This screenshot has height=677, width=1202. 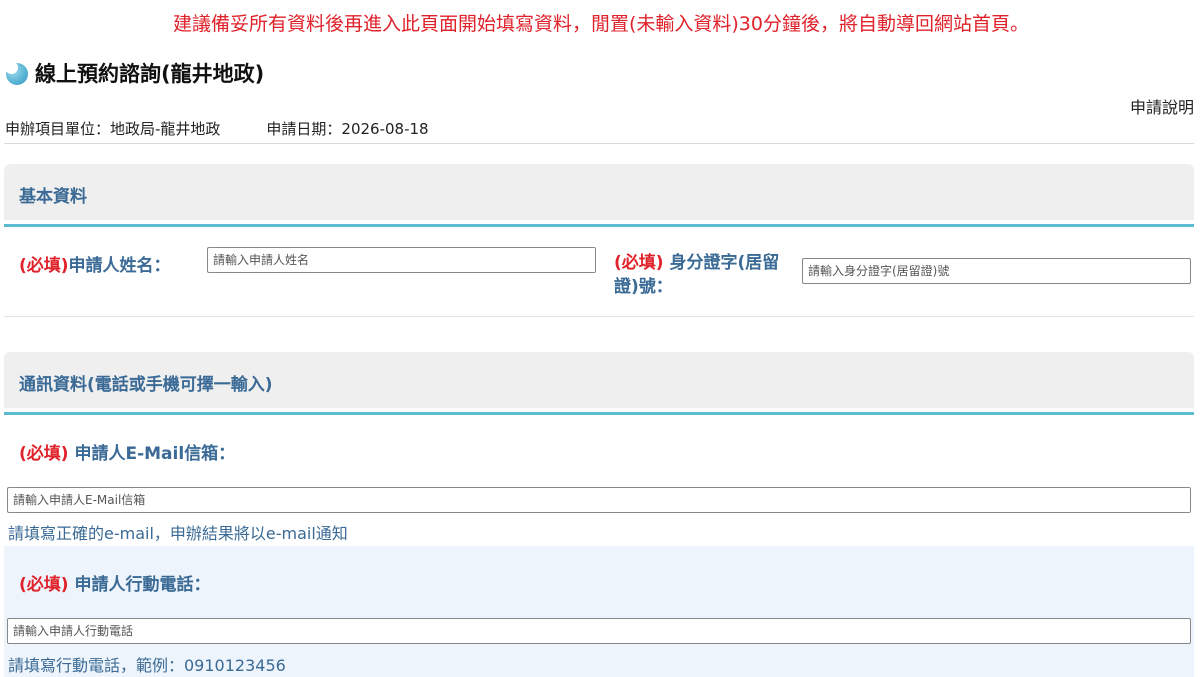 I want to click on mobile-hint: 請填寫行動電話，範例：0910123456, so click(x=147, y=665).